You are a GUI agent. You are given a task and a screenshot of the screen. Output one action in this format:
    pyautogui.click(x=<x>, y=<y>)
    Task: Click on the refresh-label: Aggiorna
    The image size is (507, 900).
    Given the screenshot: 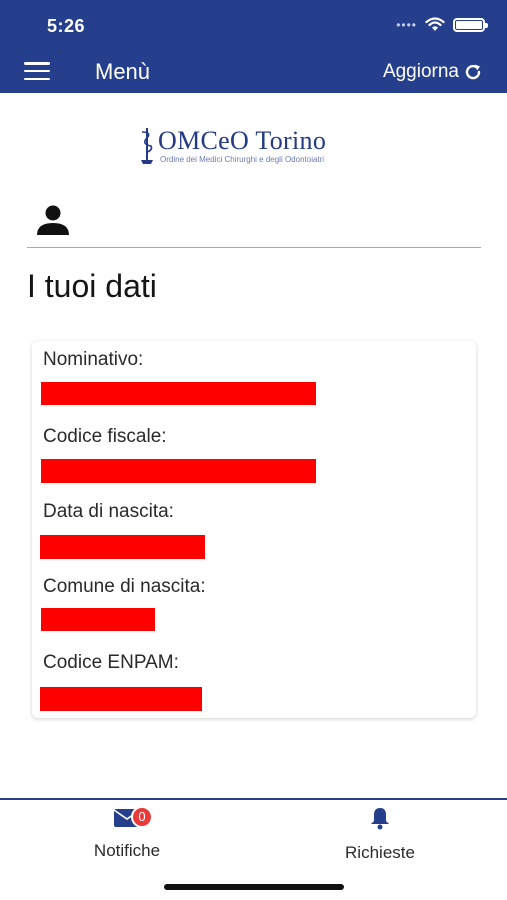 What is the action you would take?
    pyautogui.click(x=420, y=71)
    